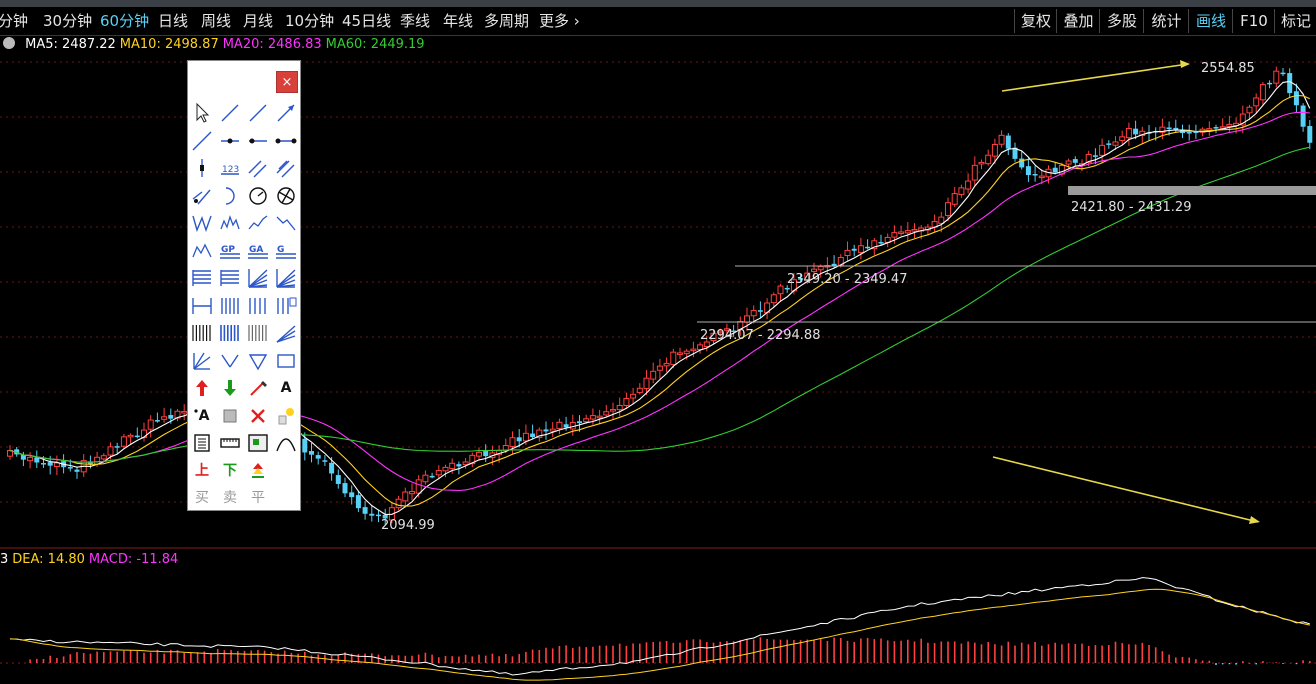 This screenshot has width=1316, height=684. Describe the element at coordinates (1121, 21) in the screenshot. I see `toolbar-tab-2: 多股` at that location.